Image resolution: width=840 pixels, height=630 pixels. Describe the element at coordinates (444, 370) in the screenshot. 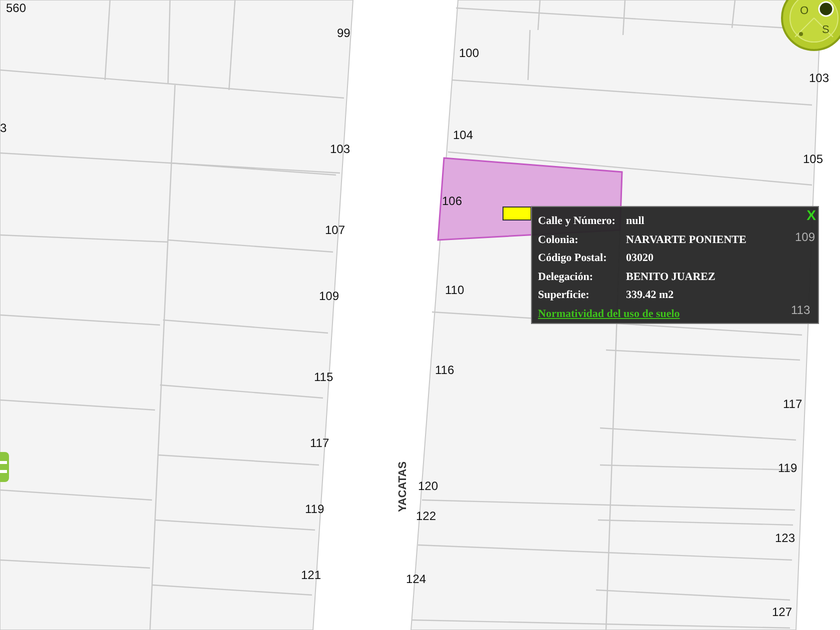

I see `lot-number: 116` at that location.